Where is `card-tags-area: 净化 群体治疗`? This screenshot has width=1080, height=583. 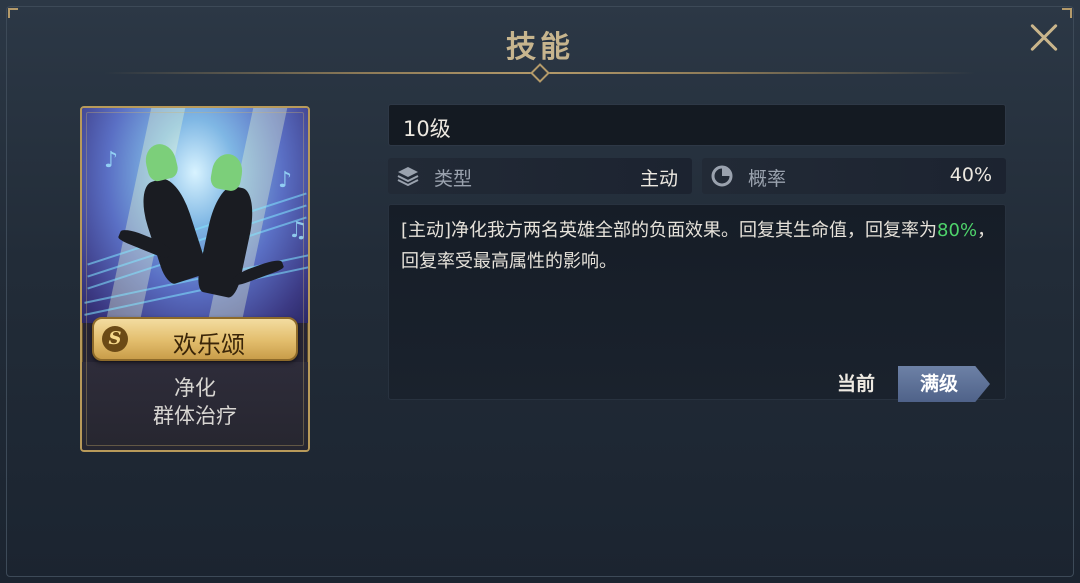
card-tags-area: 净化 群体治疗 is located at coordinates (195, 406).